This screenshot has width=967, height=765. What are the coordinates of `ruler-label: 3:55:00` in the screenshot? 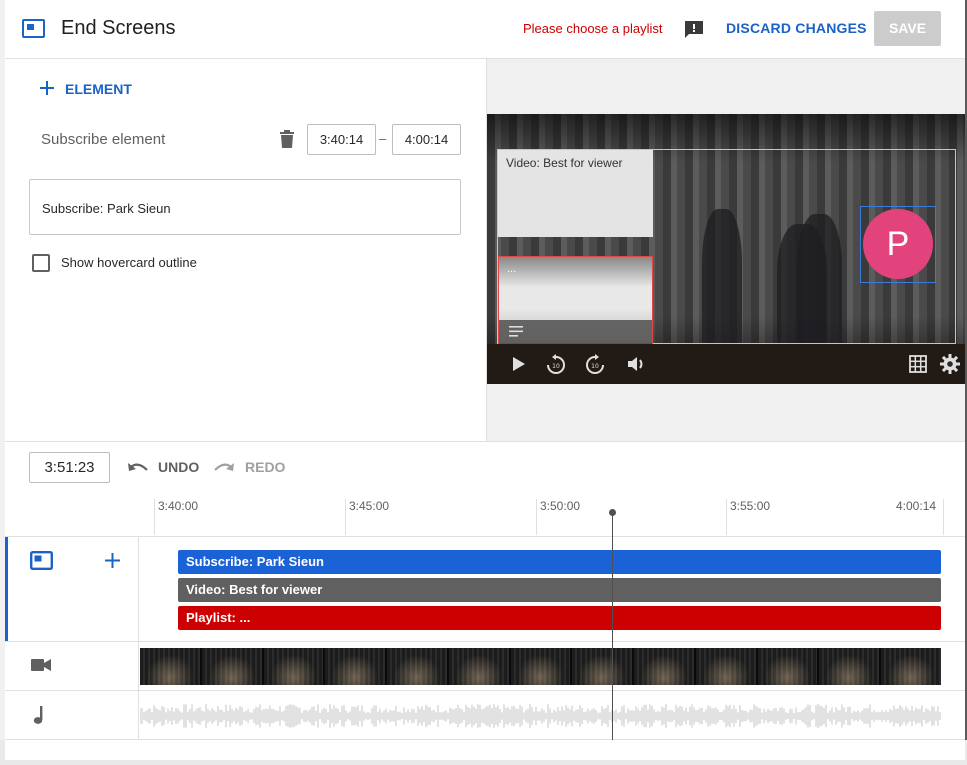 It's located at (750, 506).